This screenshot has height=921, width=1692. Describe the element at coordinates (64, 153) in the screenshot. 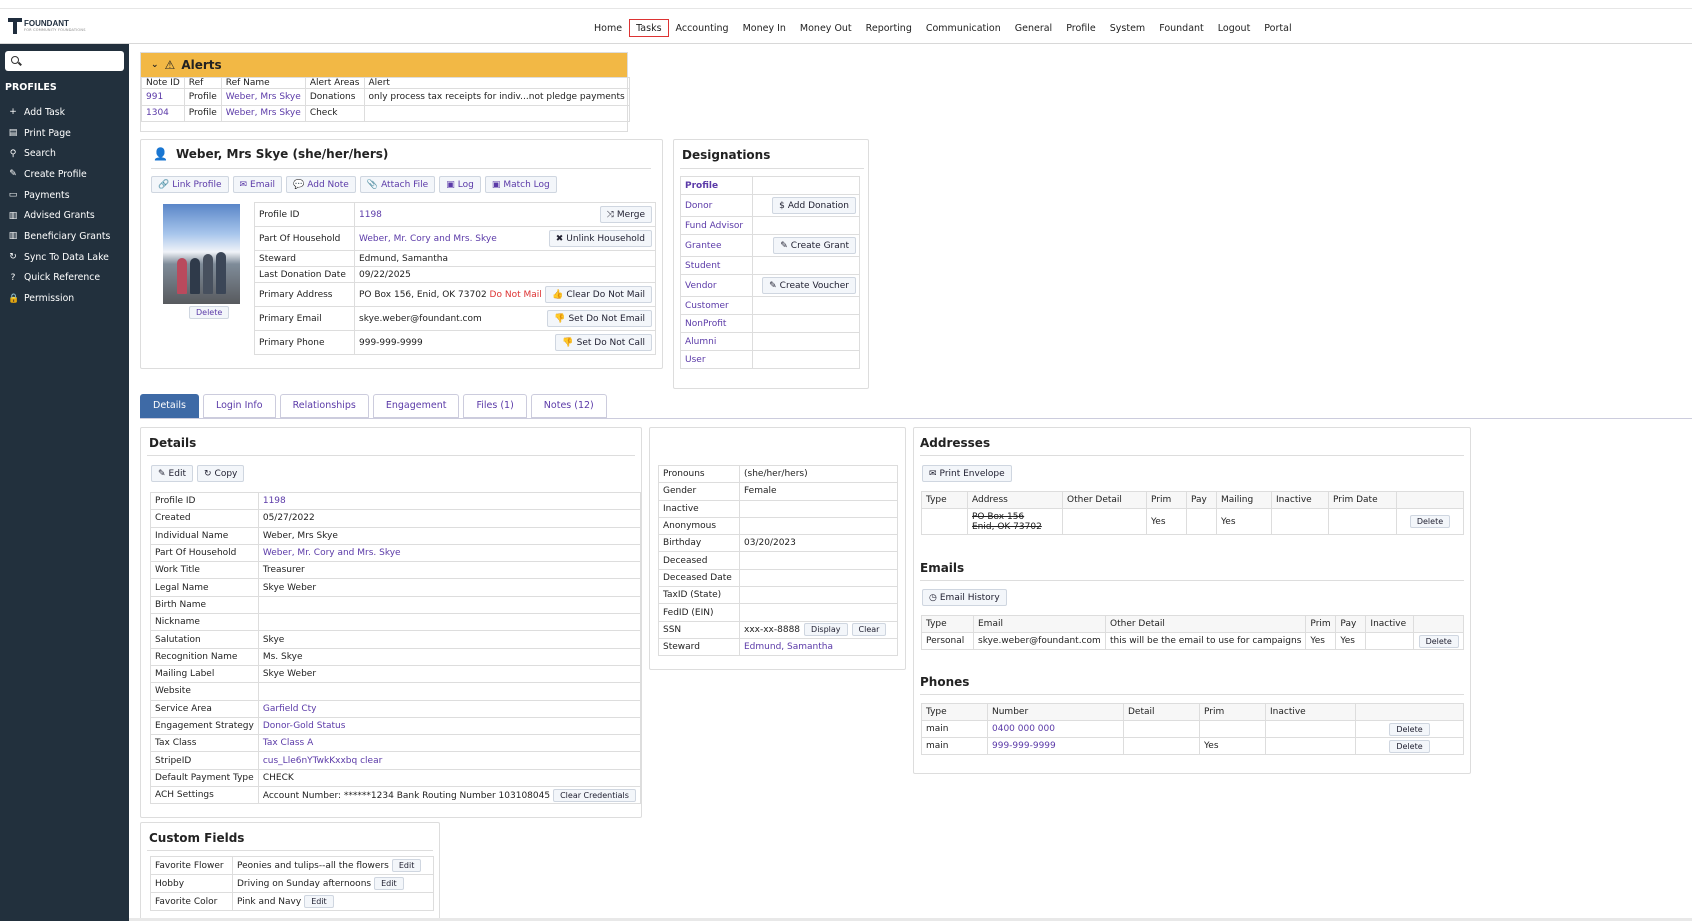

I see `sidebar-item-search: ⚲ Search` at that location.